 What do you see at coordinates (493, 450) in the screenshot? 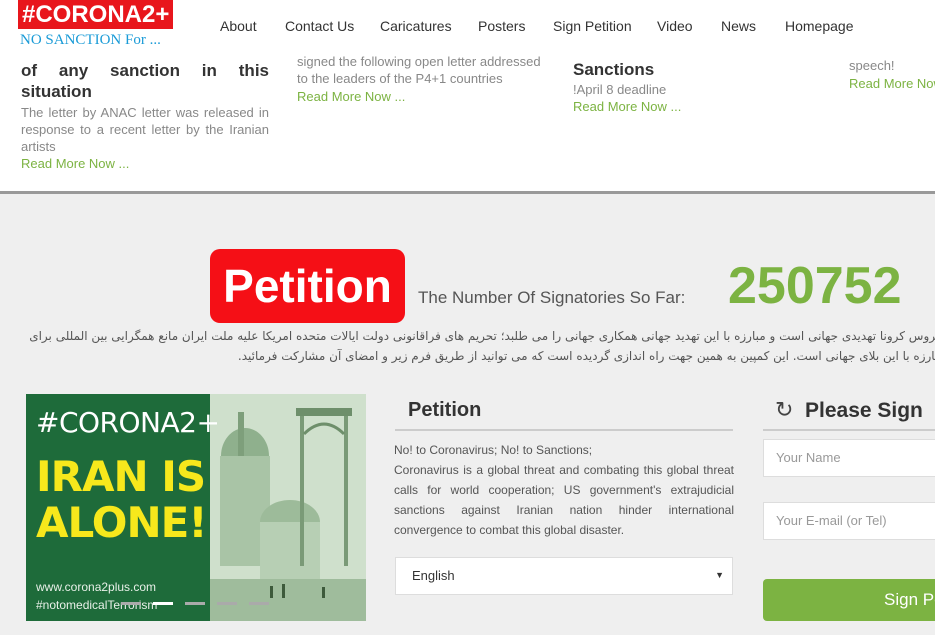
I see `petition-first-line: No! to Coronavirus; No! to Sanctions;` at bounding box center [493, 450].